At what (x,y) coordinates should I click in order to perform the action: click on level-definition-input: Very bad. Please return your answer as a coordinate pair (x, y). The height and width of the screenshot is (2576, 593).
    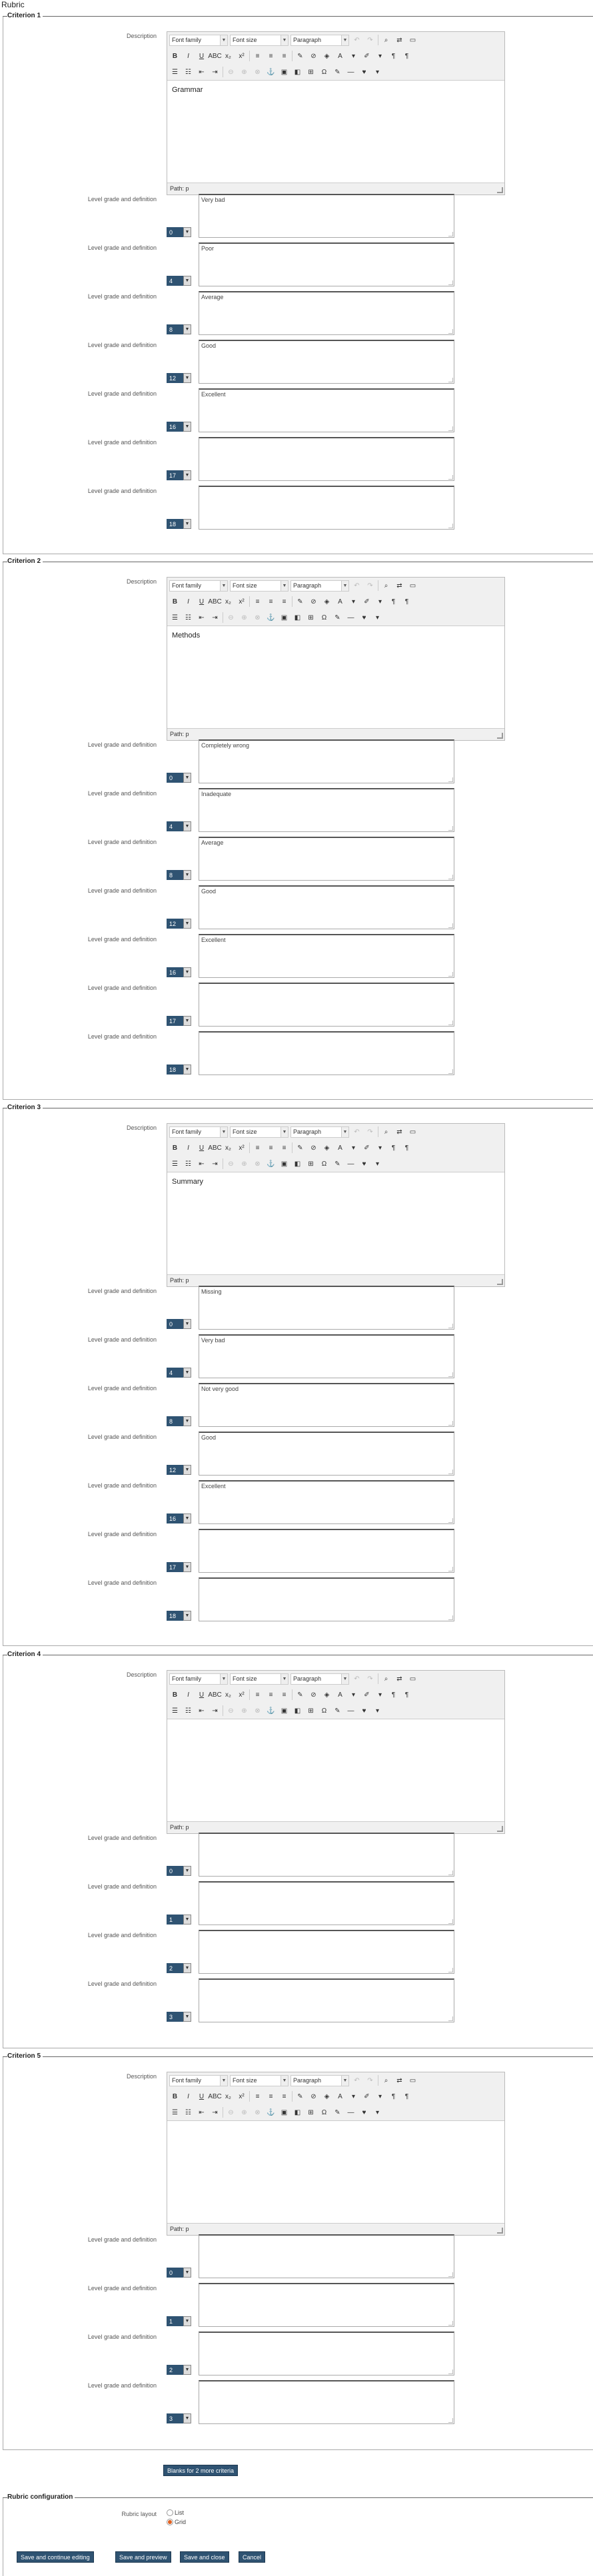
    Looking at the image, I should click on (326, 216).